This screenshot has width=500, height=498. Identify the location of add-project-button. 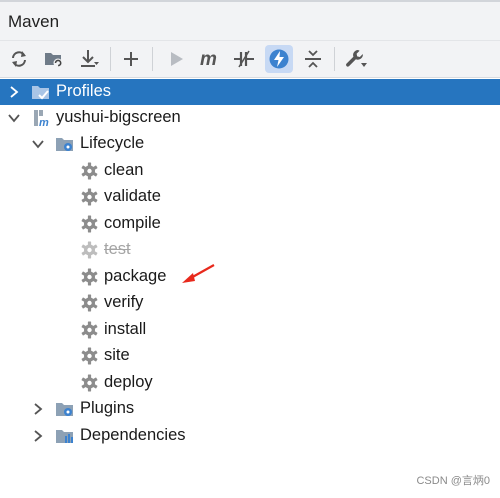
(131, 59).